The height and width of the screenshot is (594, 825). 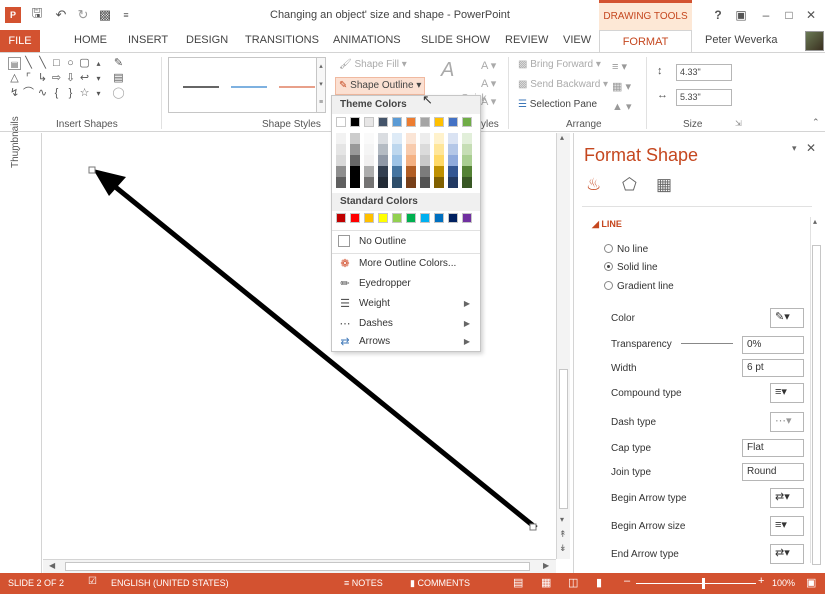 I want to click on end-handle, so click(x=533, y=527).